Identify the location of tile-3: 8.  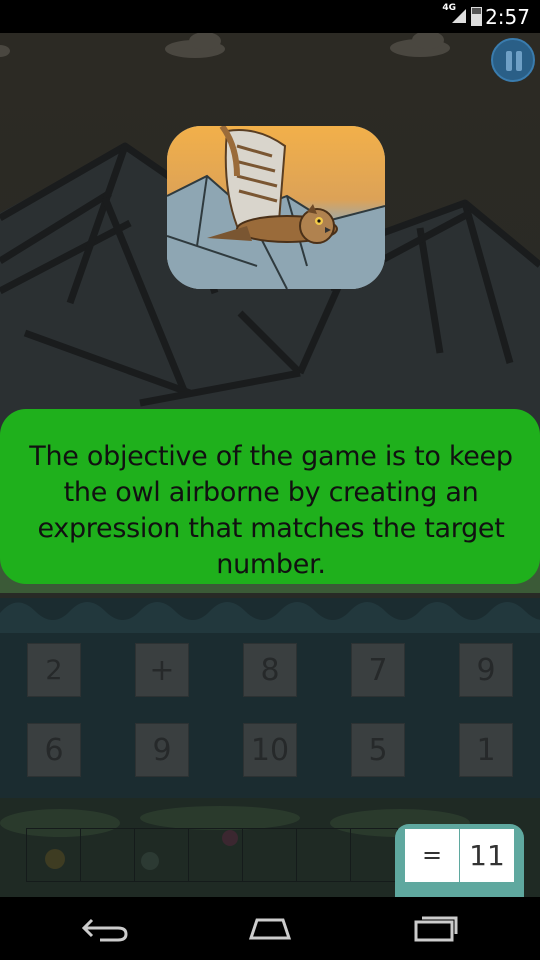
(270, 670).